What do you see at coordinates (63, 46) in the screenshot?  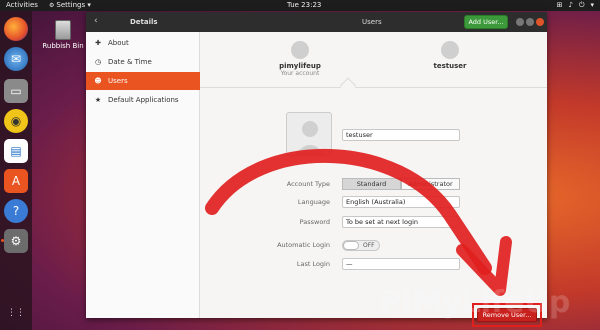 I see `rubbish-bin-label: Rubbish Bin` at bounding box center [63, 46].